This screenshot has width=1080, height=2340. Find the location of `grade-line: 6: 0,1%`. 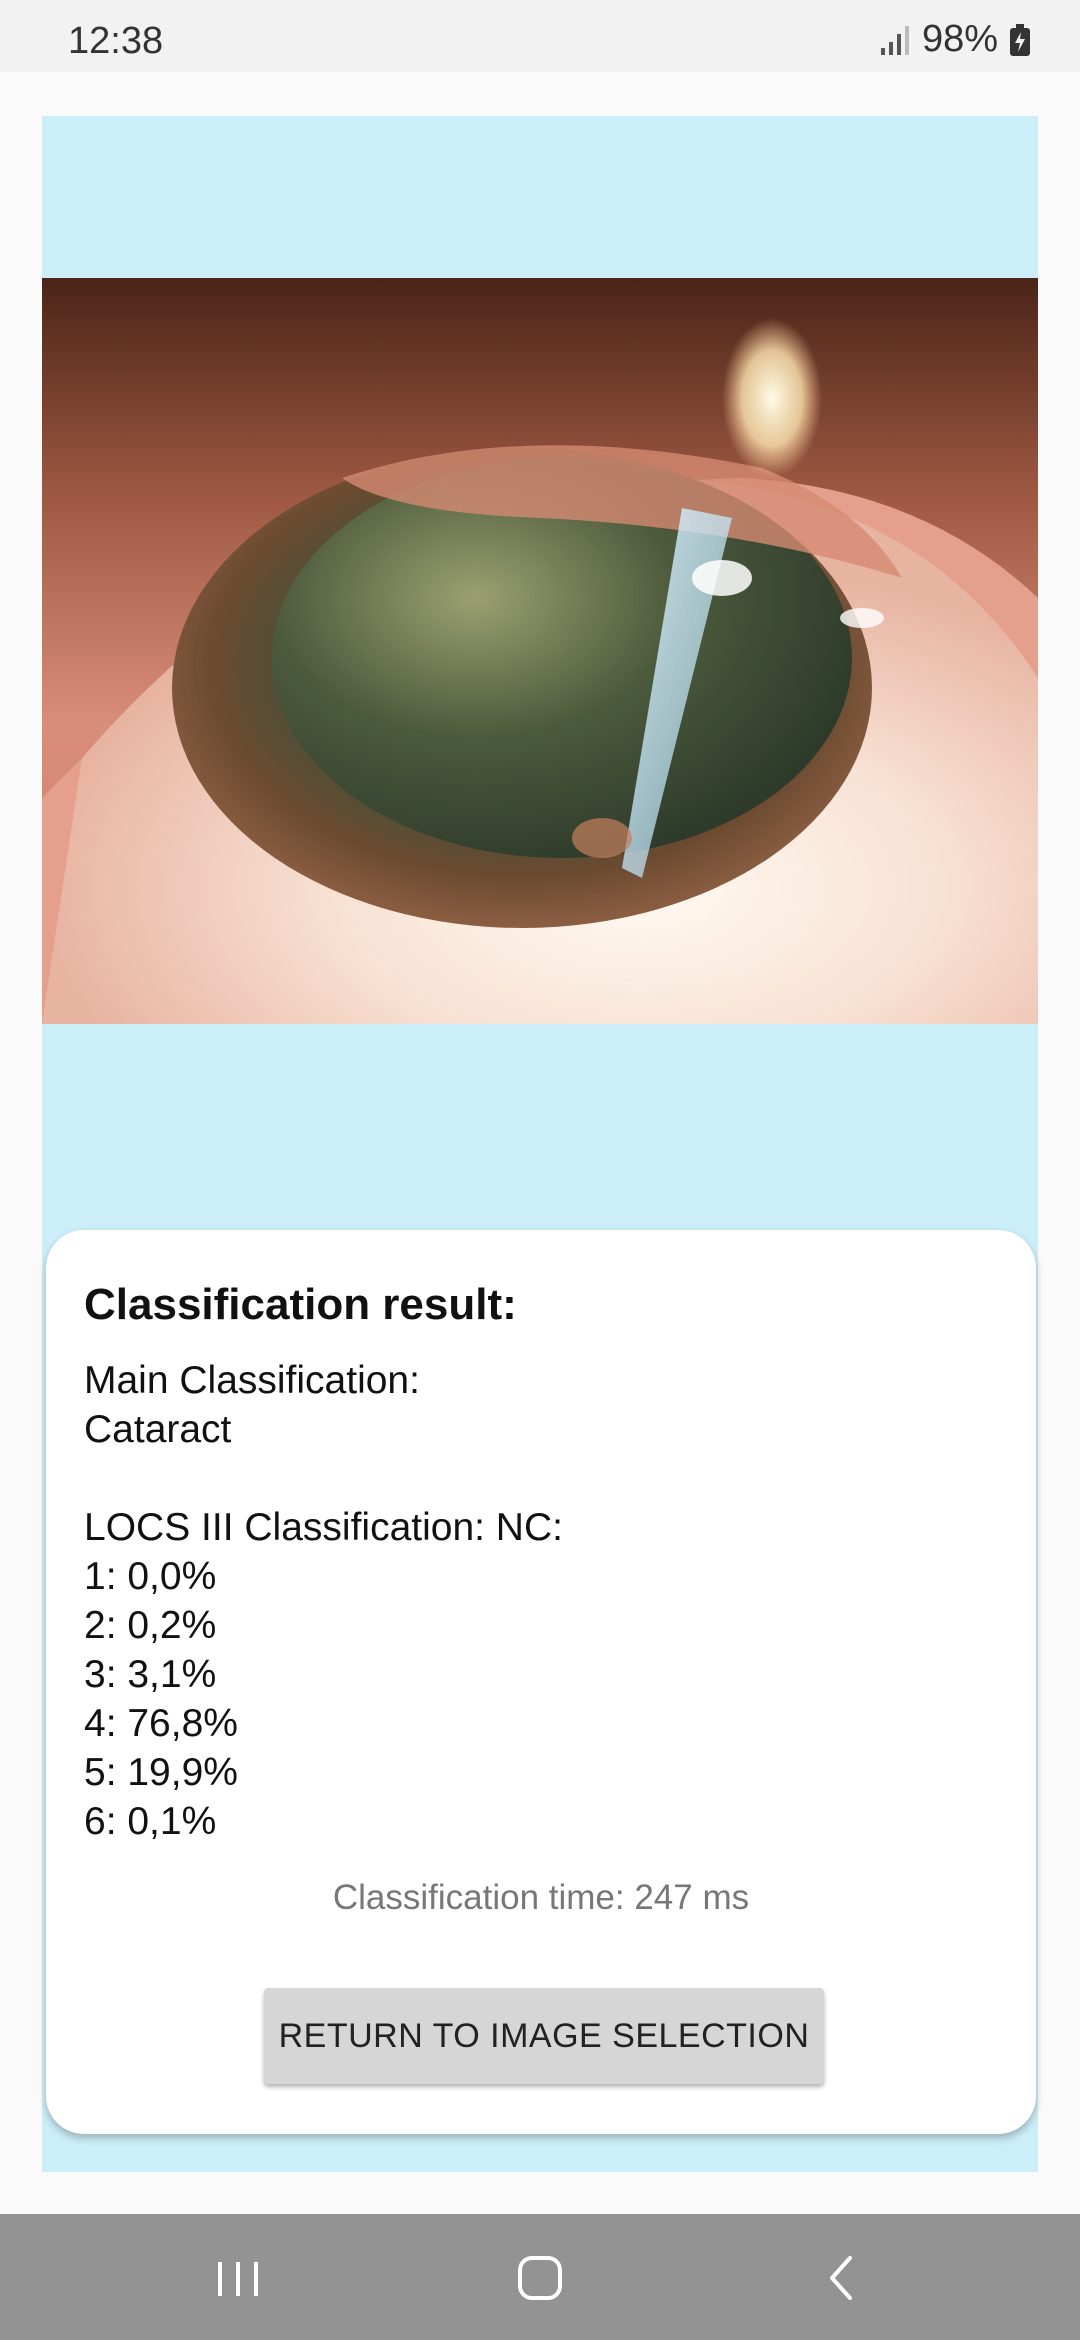

grade-line: 6: 0,1% is located at coordinates (150, 1821).